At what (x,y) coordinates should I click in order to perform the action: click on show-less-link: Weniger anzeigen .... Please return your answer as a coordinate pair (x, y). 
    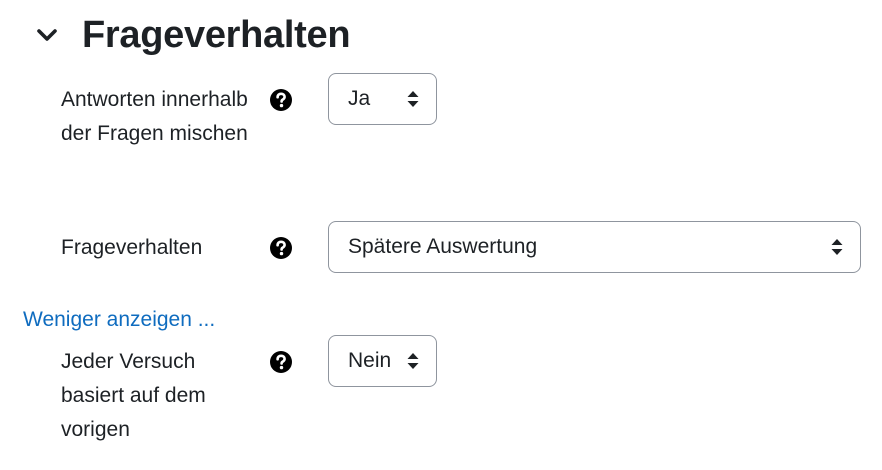
    Looking at the image, I should click on (119, 320).